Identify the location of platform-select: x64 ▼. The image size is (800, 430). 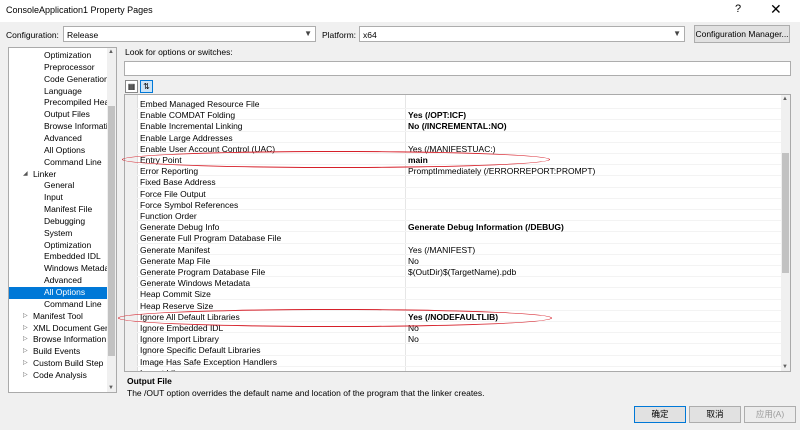
(522, 34).